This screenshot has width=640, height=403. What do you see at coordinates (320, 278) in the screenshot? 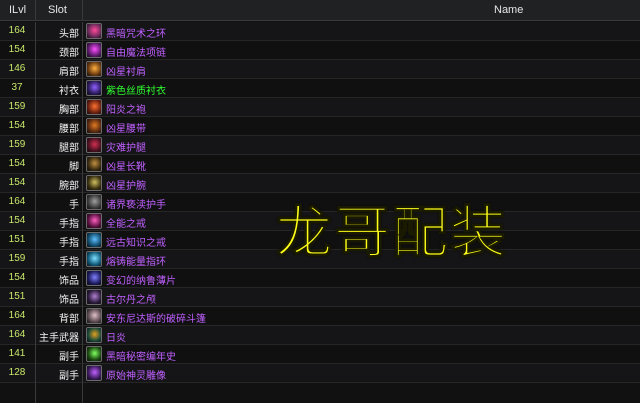
I see `gear-row: 154 饰品 变幻的纳鲁薄片` at bounding box center [320, 278].